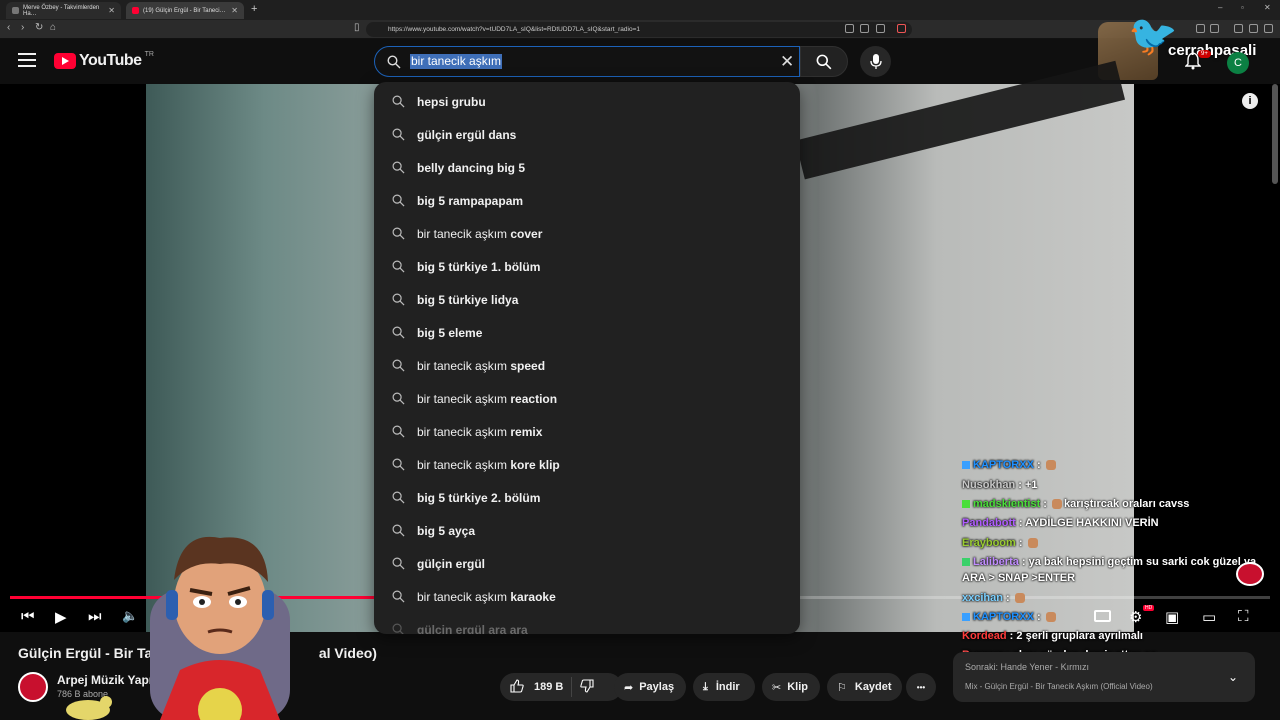  What do you see at coordinates (1104, 677) in the screenshot?
I see `mix-playlist-card` at bounding box center [1104, 677].